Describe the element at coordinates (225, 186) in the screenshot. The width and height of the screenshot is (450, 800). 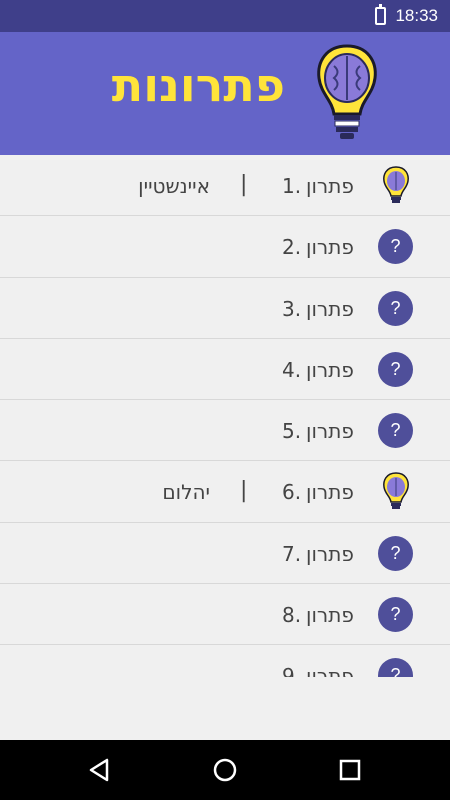
I see `solution-row-1: איינשטיין | 1. פתרון` at that location.